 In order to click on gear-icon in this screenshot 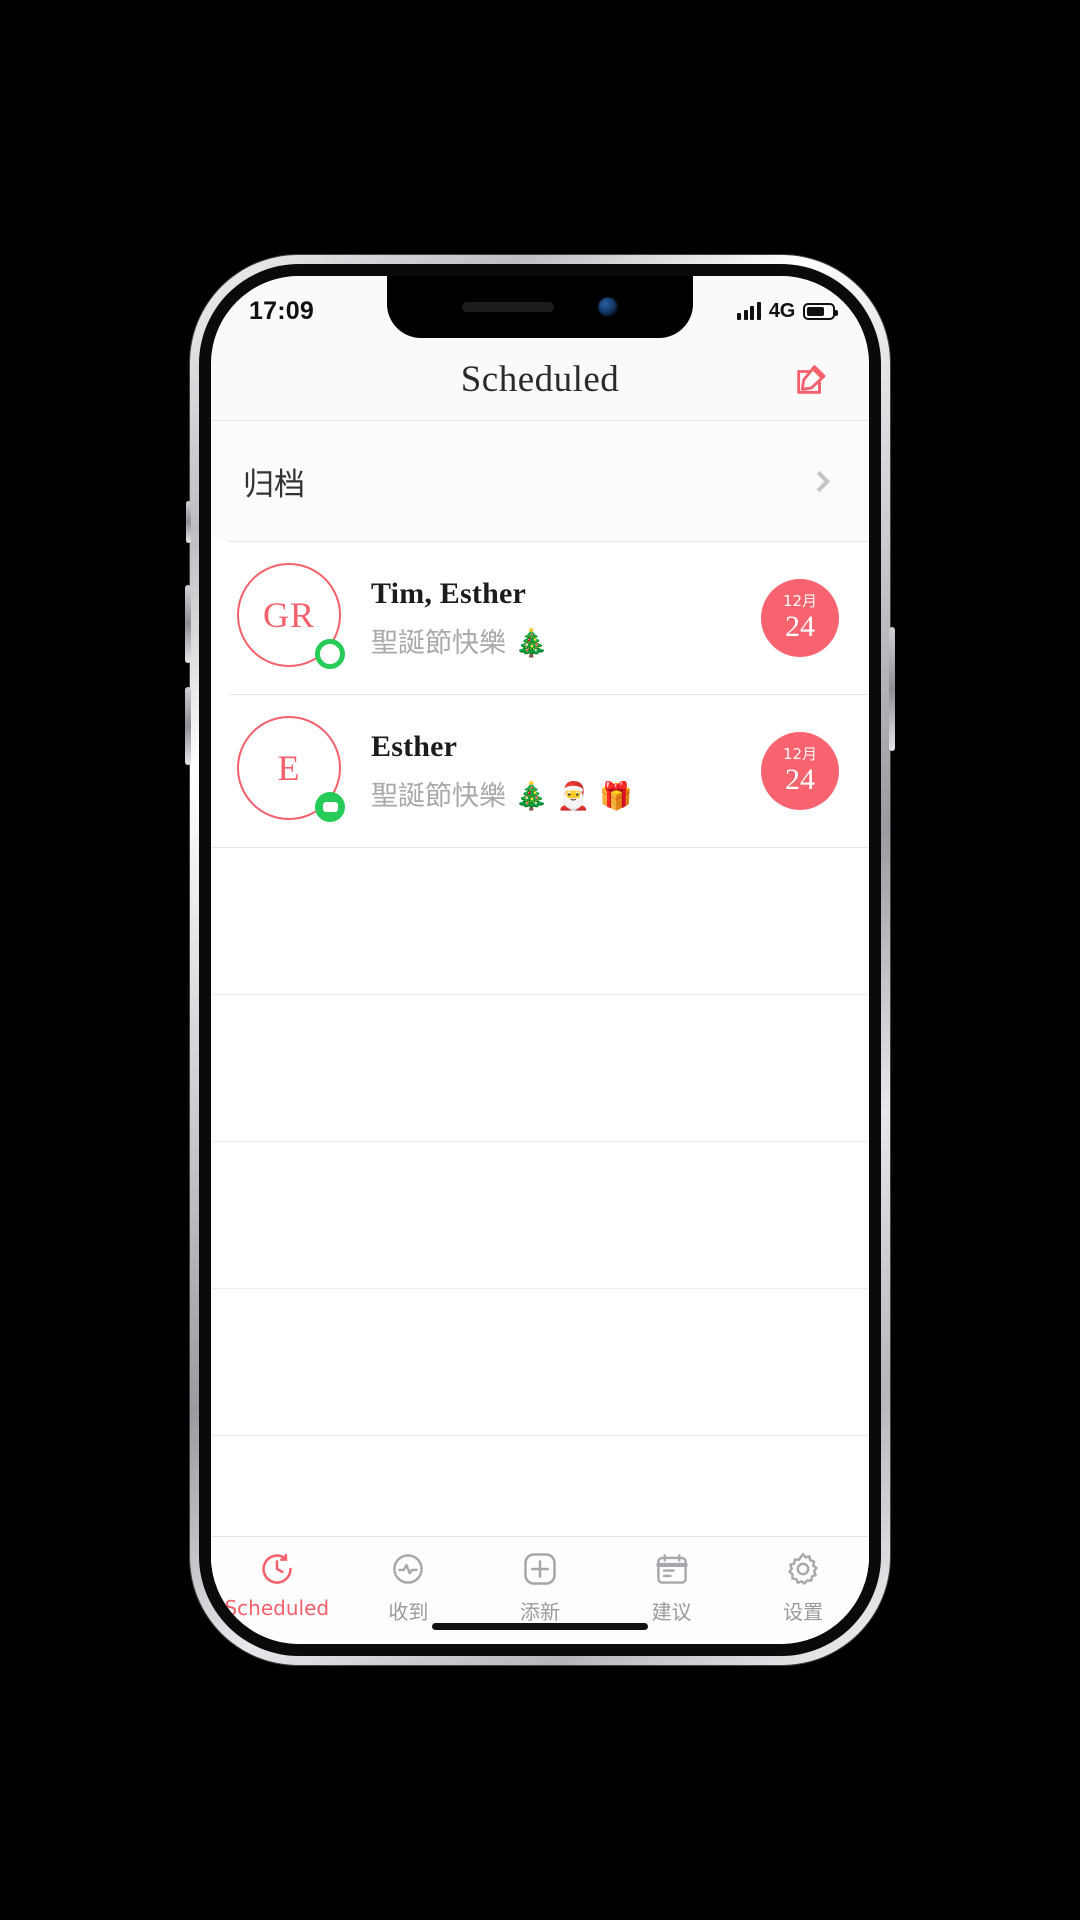, I will do `click(803, 1569)`.